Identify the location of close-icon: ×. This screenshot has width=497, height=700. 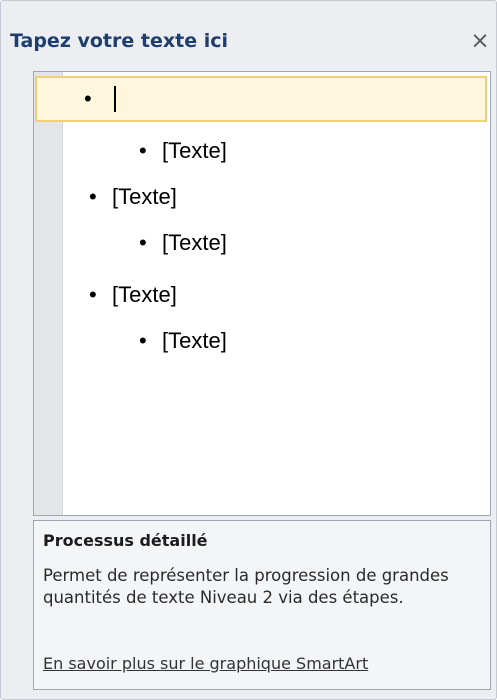
(480, 41).